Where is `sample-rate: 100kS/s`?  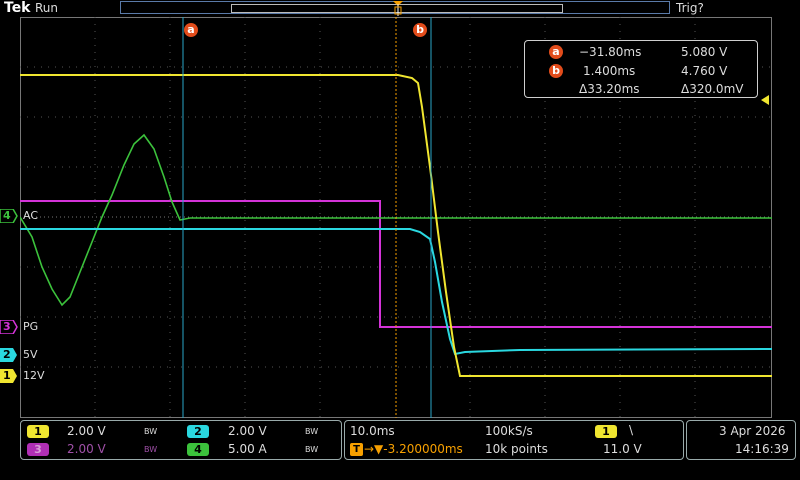 sample-rate: 100kS/s is located at coordinates (509, 431).